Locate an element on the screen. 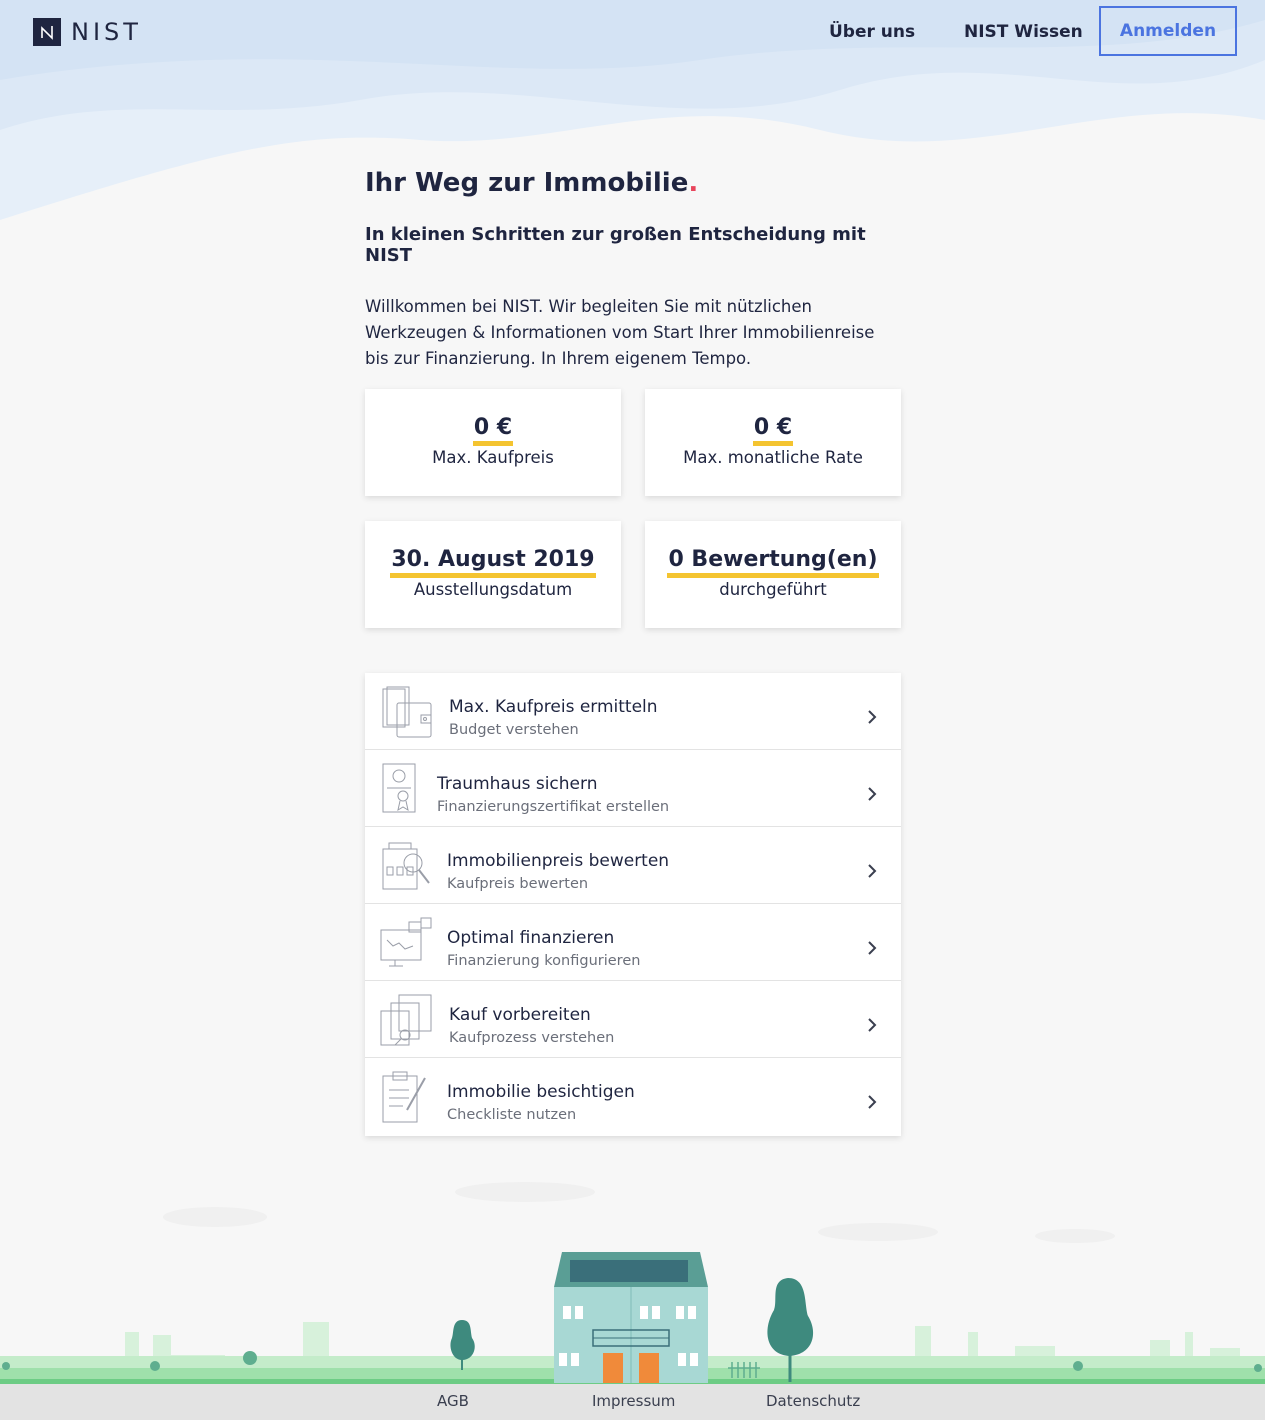  stat-label: durchgeführt is located at coordinates (773, 589).